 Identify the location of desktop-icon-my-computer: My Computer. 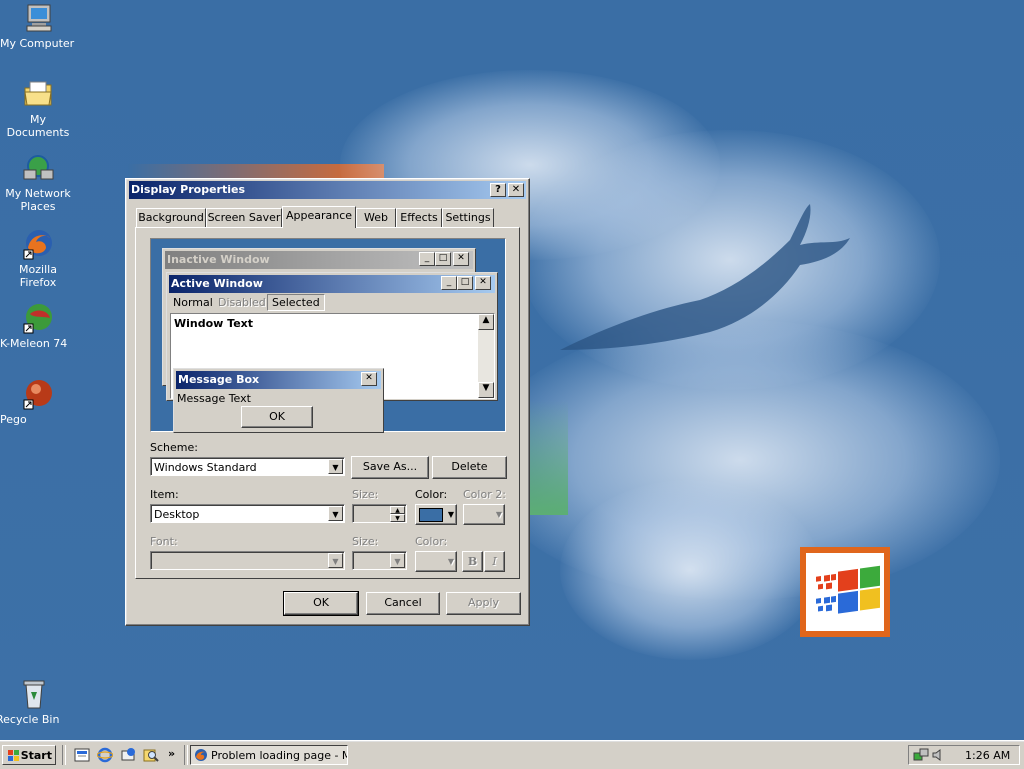
(38, 26).